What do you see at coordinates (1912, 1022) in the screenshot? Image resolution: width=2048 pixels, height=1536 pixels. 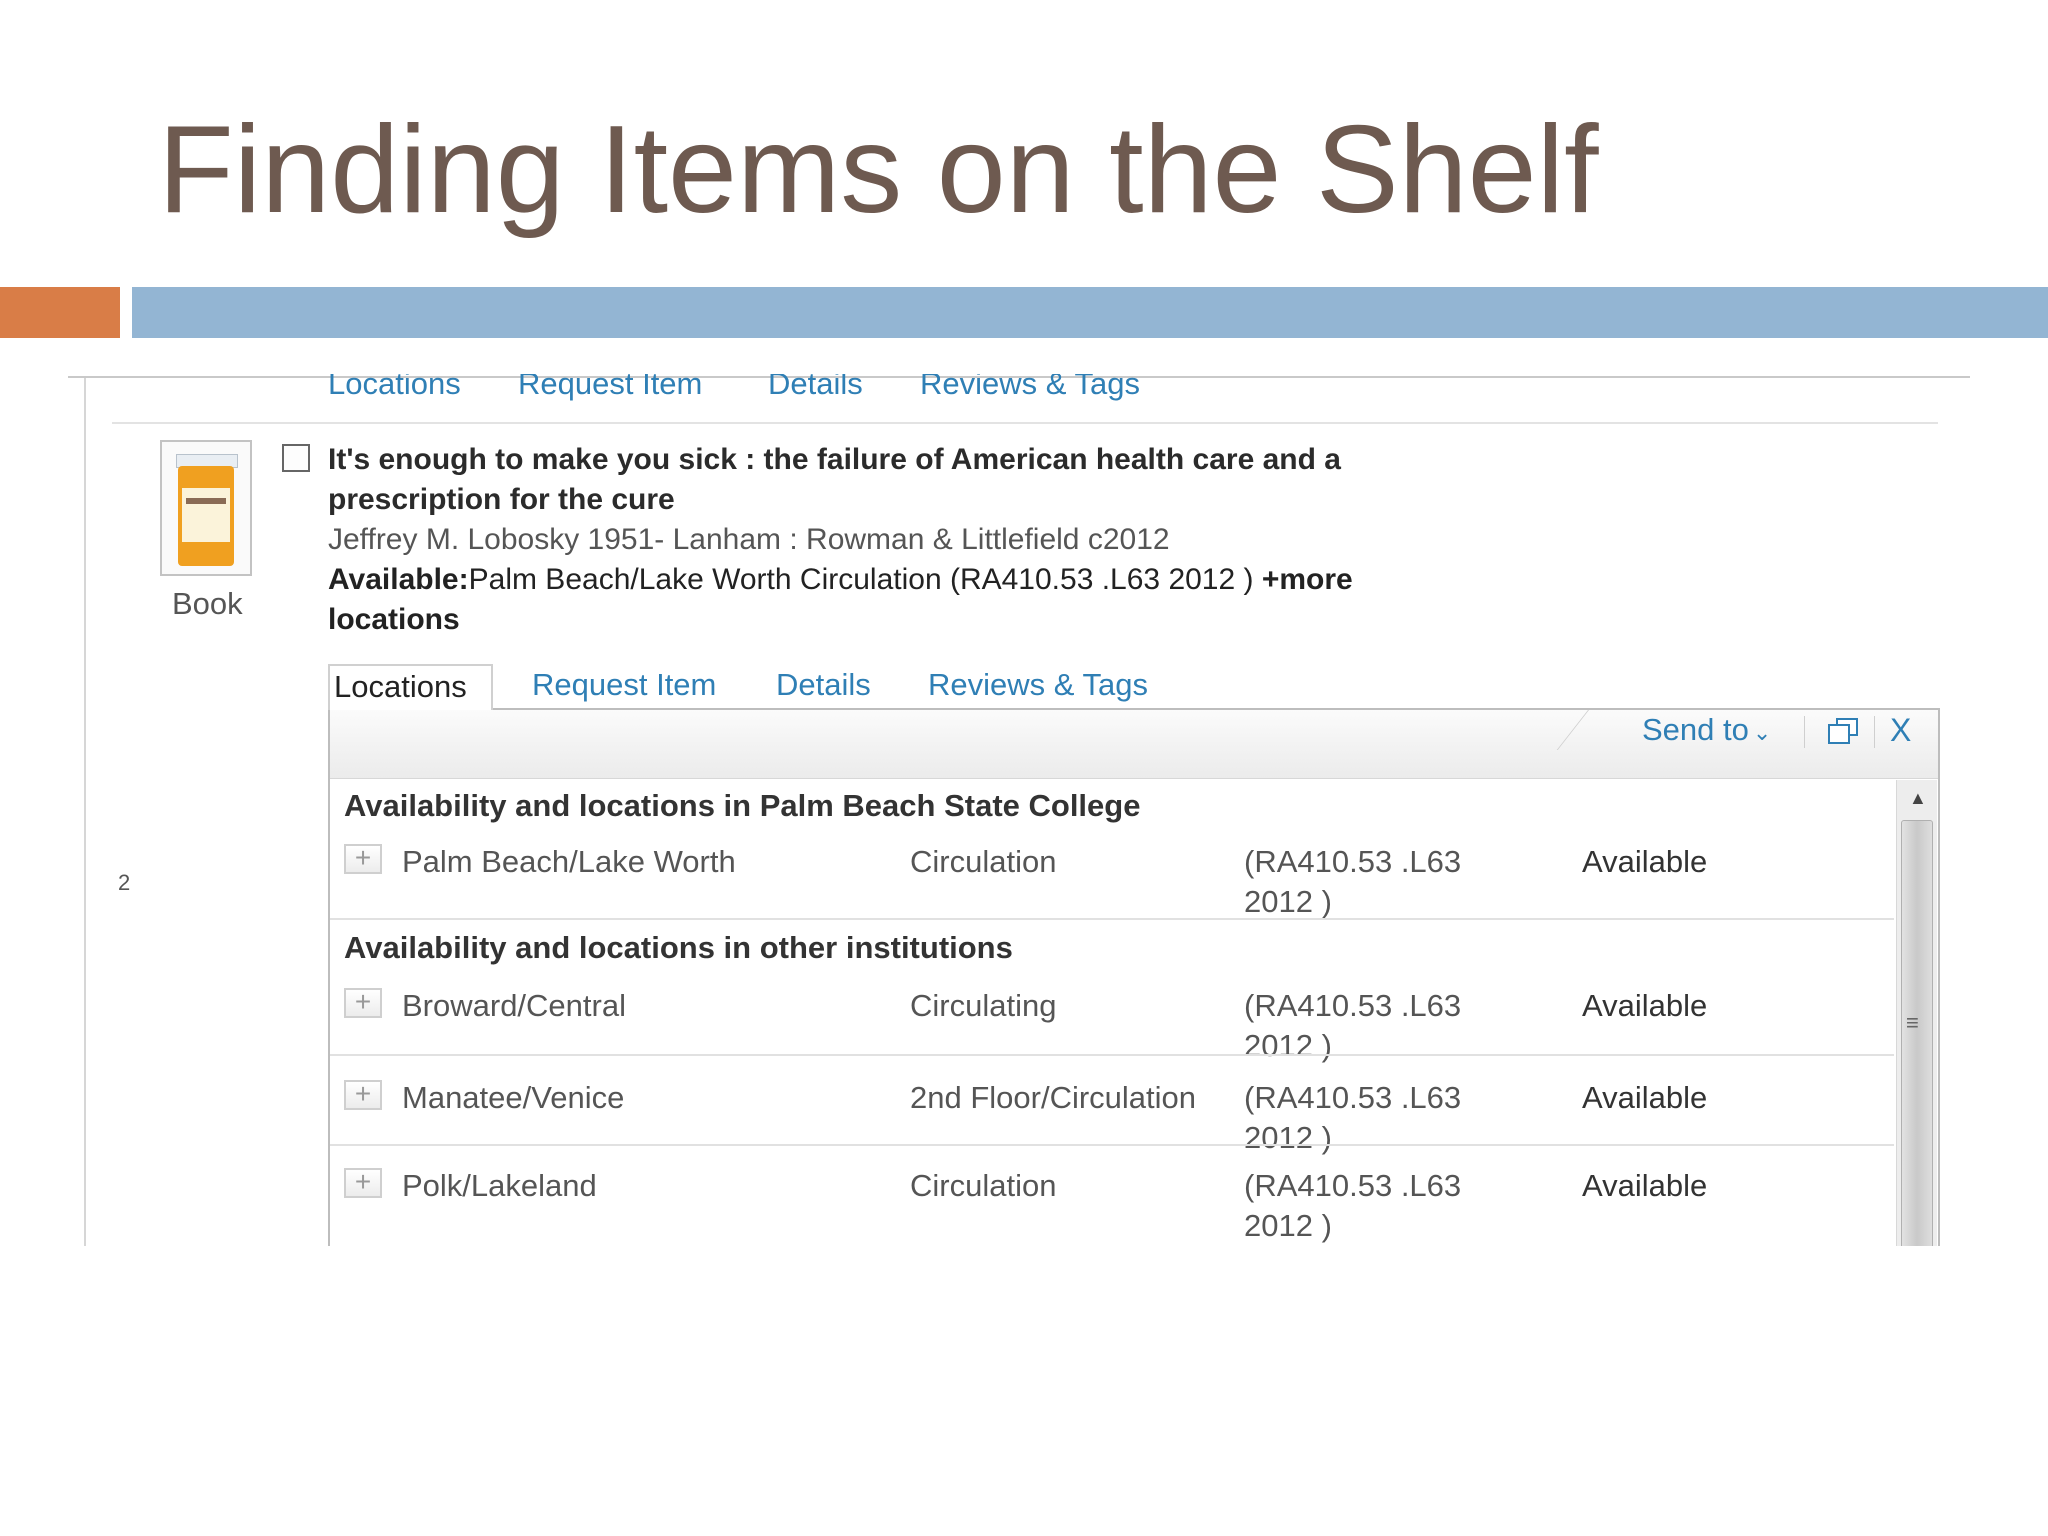 I see `scroll-grip-icon: ≡` at bounding box center [1912, 1022].